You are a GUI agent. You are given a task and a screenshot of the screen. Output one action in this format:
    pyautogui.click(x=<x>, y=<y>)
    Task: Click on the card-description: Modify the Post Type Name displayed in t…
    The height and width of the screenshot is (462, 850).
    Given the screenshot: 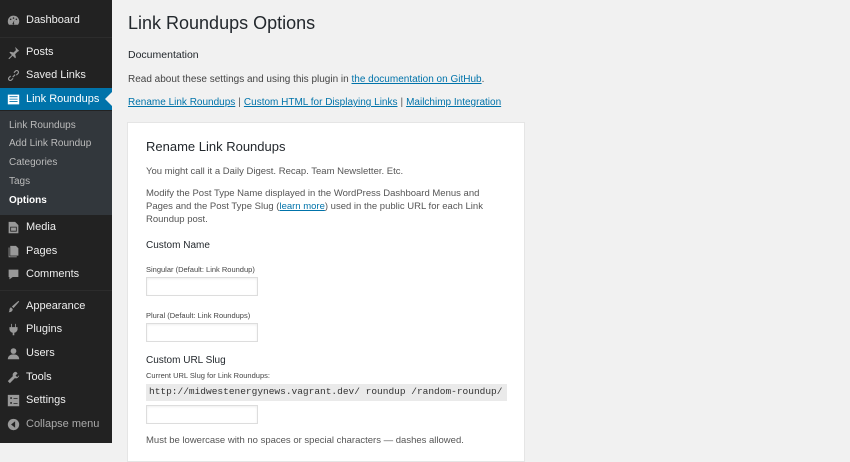 What is the action you would take?
    pyautogui.click(x=327, y=206)
    